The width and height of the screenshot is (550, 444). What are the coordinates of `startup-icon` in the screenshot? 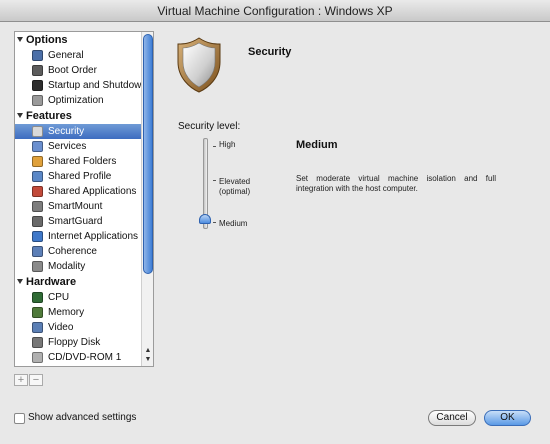 It's located at (37, 85).